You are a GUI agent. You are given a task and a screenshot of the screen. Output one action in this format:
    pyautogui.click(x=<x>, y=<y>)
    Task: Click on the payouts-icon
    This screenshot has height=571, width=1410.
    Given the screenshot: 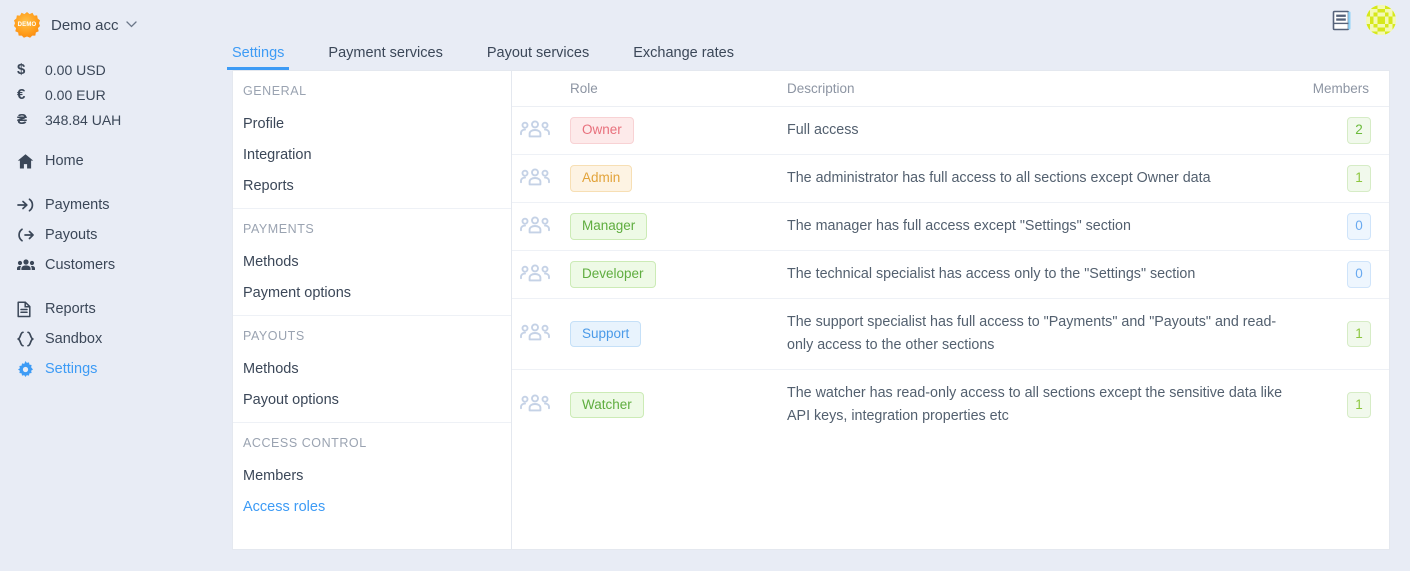 What is the action you would take?
    pyautogui.click(x=31, y=235)
    